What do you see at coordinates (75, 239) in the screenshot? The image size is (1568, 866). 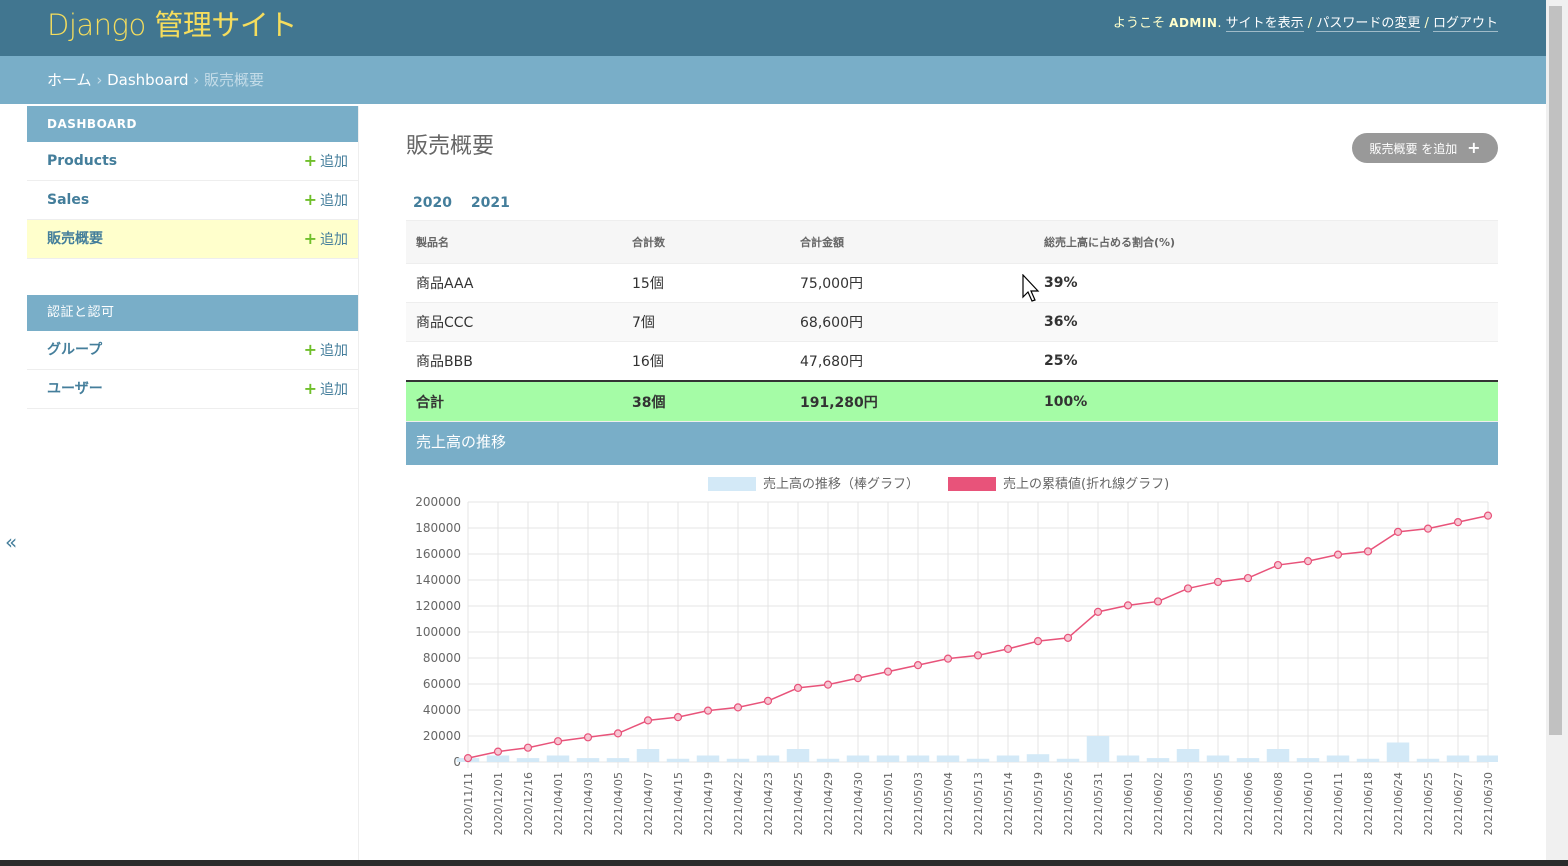 I see `sidebar-item-label: 販売概要` at bounding box center [75, 239].